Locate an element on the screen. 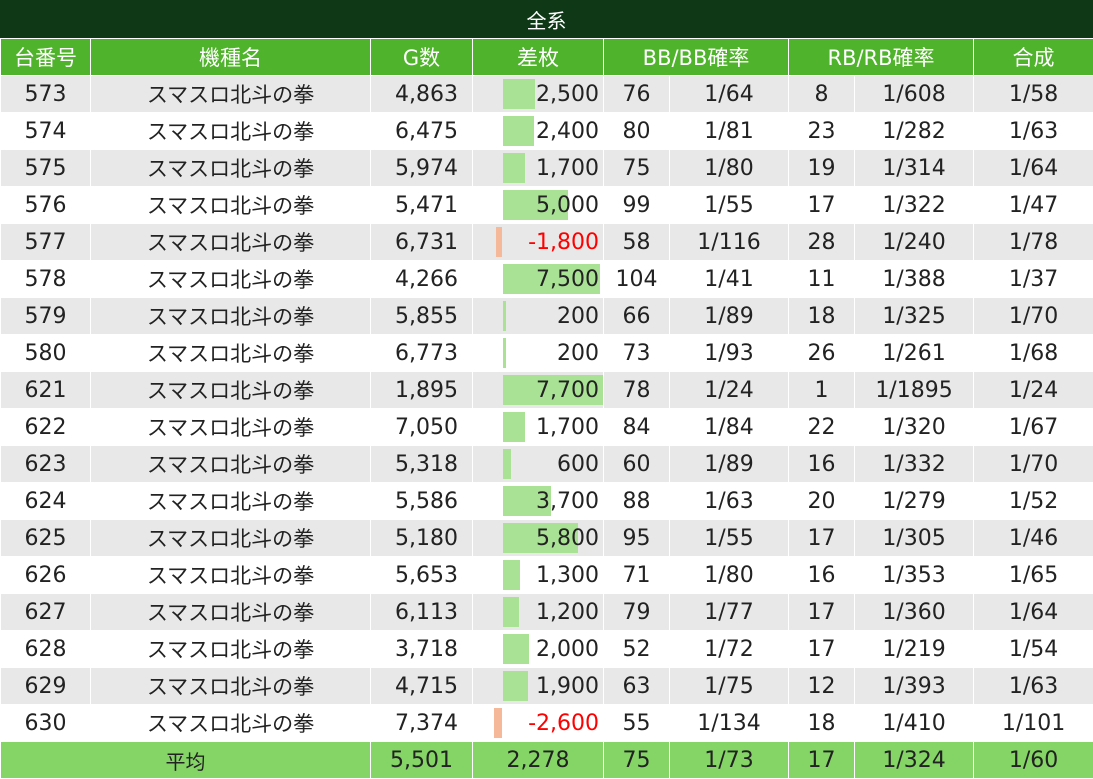 The image size is (1093, 779). diff-value: 1,200 is located at coordinates (567, 612).